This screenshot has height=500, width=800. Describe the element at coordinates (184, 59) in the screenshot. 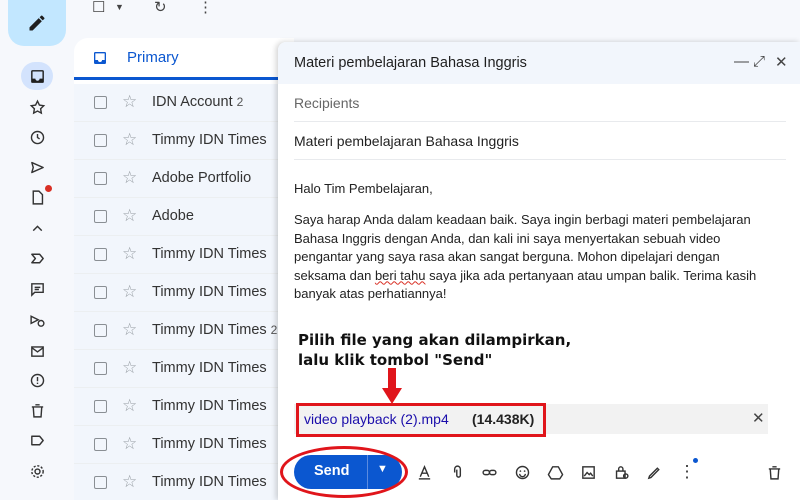

I see `tab-primary: Primary` at that location.